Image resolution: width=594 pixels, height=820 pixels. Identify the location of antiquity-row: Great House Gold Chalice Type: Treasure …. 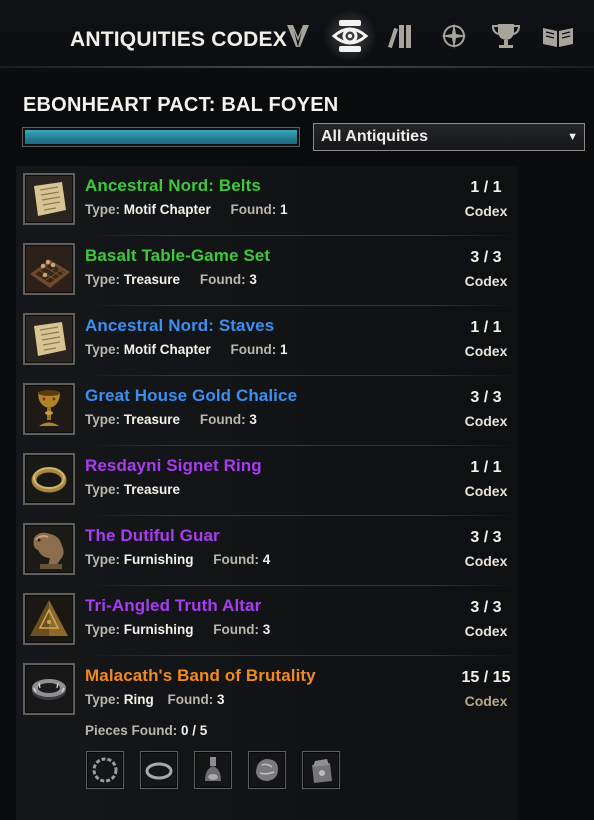
(267, 411).